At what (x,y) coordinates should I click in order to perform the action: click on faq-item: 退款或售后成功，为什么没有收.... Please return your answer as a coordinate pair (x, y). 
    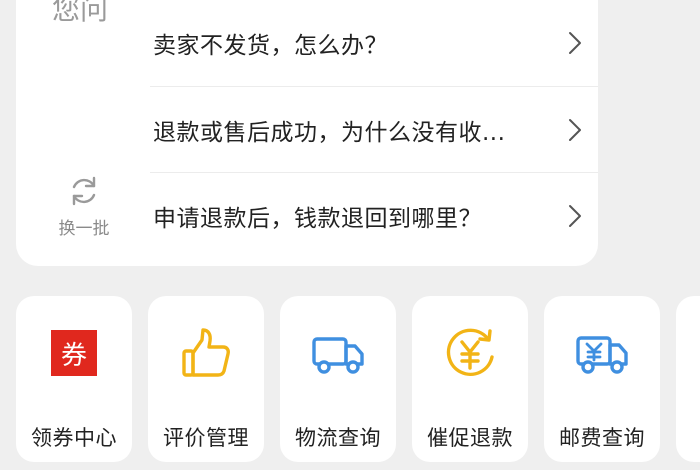
    Looking at the image, I should click on (374, 129).